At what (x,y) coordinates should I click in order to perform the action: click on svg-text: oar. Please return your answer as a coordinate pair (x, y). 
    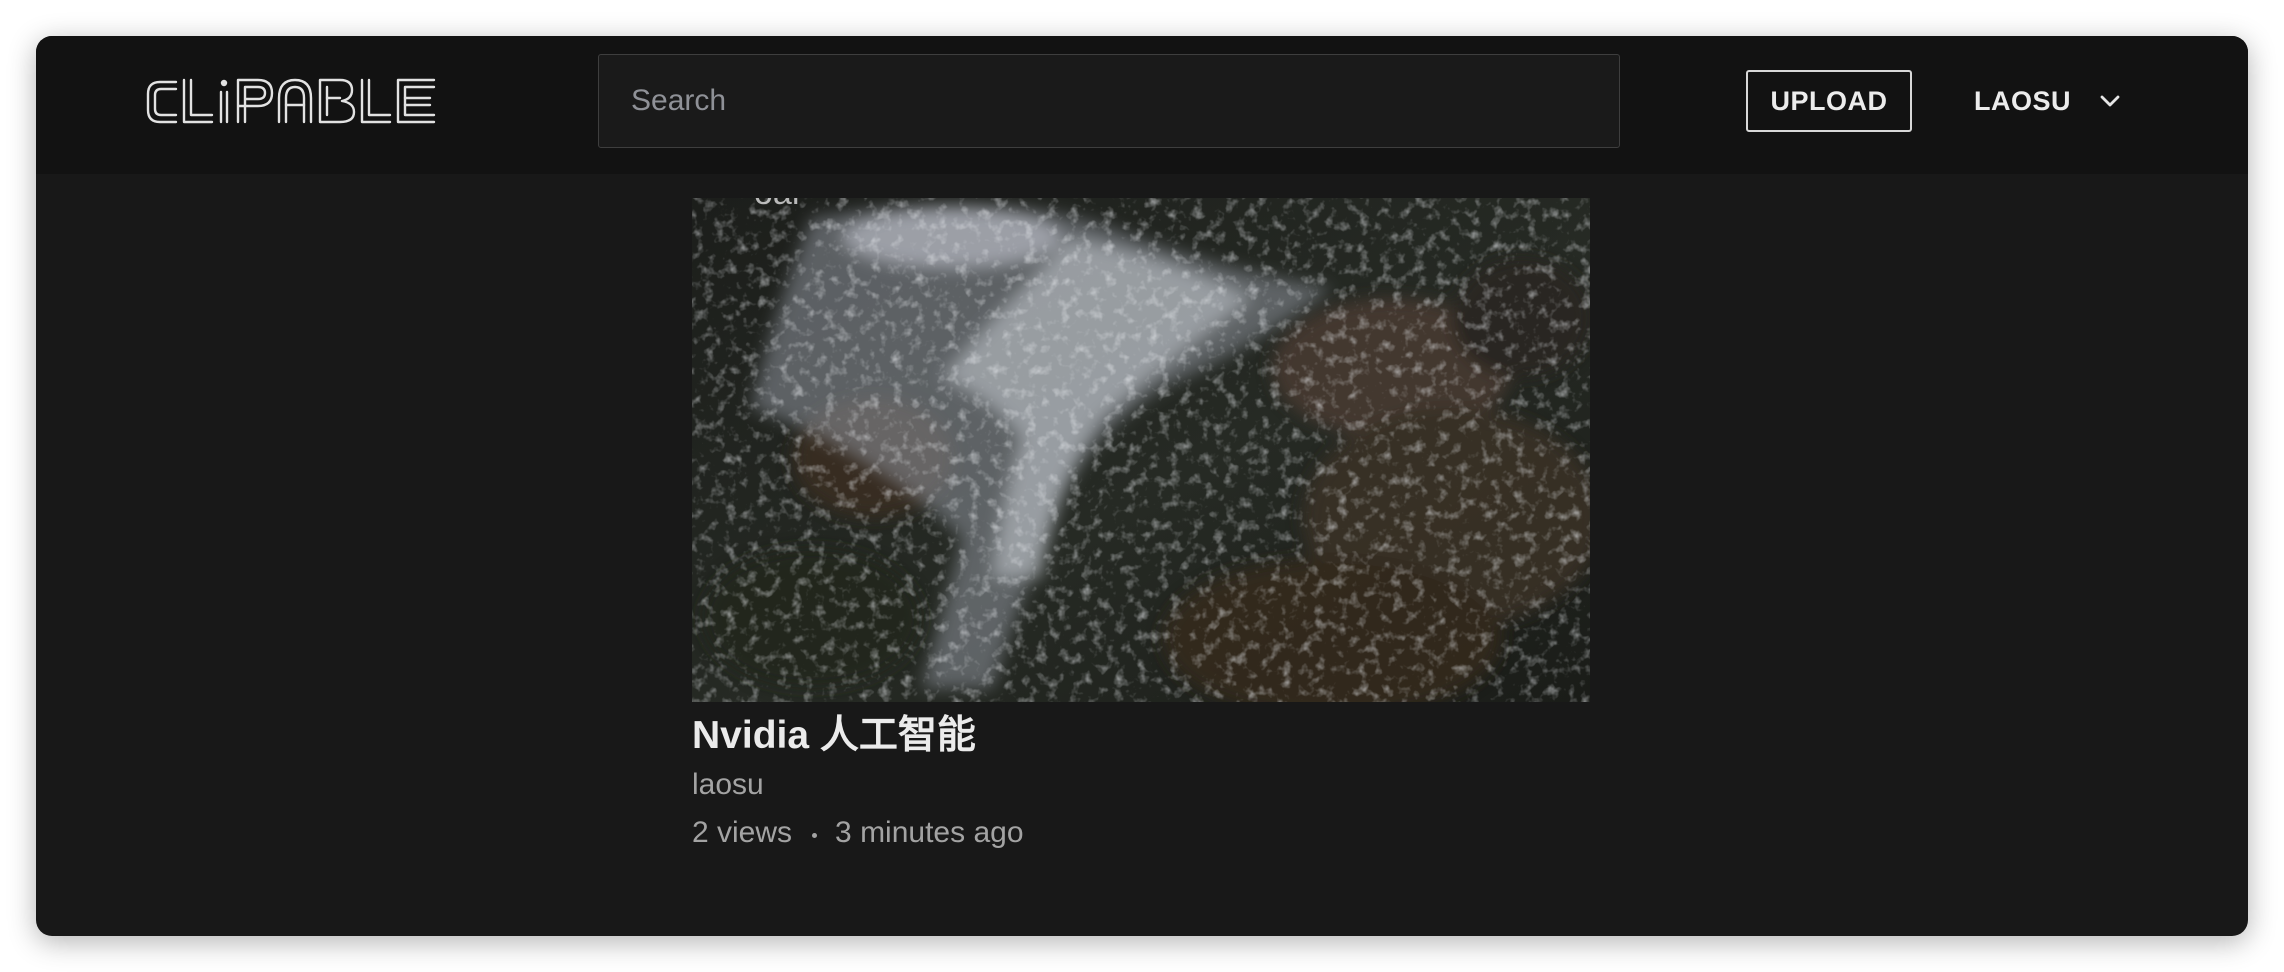
    Looking at the image, I should click on (778, 205).